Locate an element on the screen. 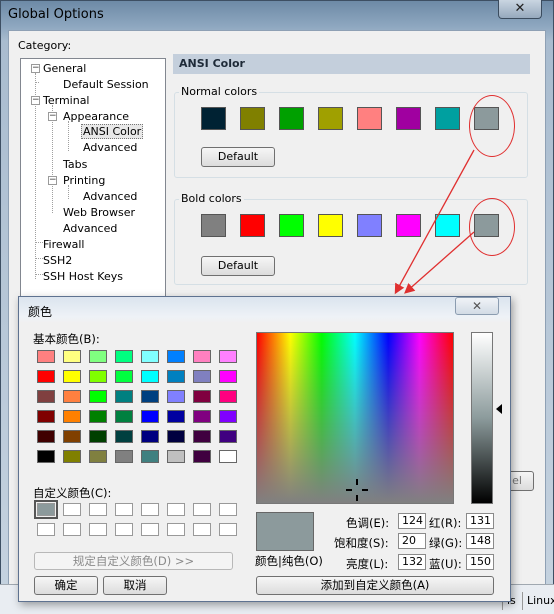 The image size is (554, 614). custom-colors-label: 自定义颜色(C): is located at coordinates (72, 493).